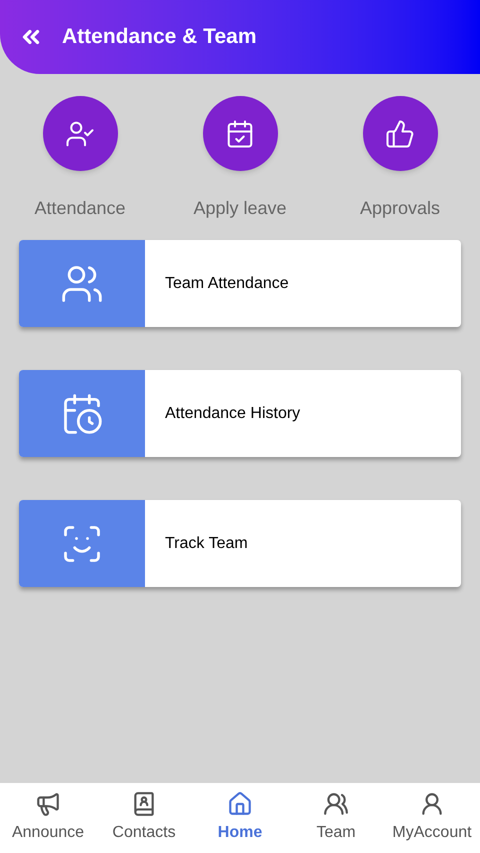  Describe the element at coordinates (400, 208) in the screenshot. I see `shortcut-label: Approvals` at that location.